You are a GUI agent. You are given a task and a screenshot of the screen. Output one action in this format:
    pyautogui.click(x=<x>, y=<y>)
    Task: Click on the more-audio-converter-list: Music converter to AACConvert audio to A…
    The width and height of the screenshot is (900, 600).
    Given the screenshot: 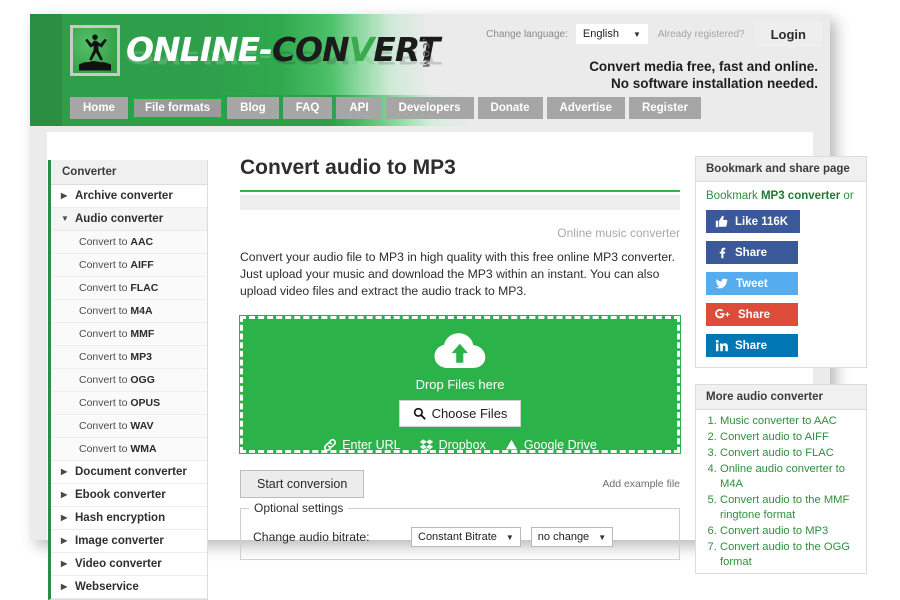 What is the action you would take?
    pyautogui.click(x=781, y=491)
    